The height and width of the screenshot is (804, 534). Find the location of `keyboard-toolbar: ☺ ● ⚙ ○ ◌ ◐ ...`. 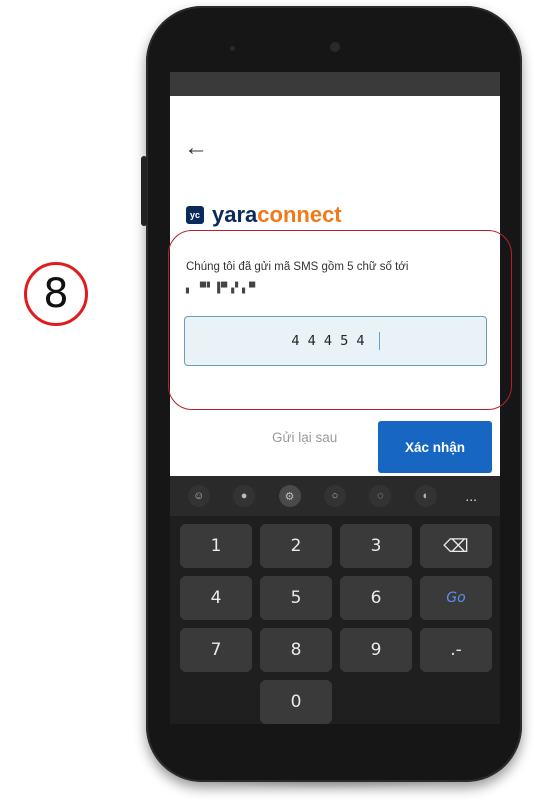

keyboard-toolbar: ☺ ● ⚙ ○ ◌ ◐ ... is located at coordinates (335, 496).